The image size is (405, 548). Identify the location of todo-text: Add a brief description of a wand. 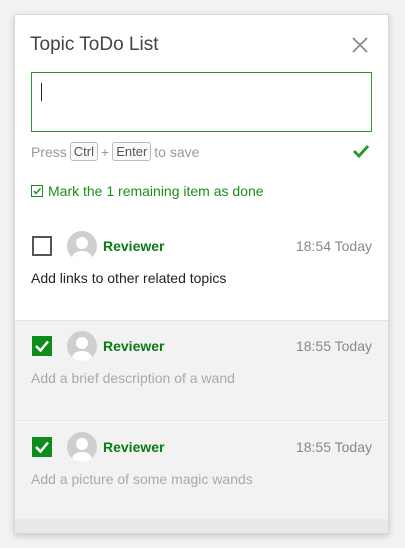
(133, 378).